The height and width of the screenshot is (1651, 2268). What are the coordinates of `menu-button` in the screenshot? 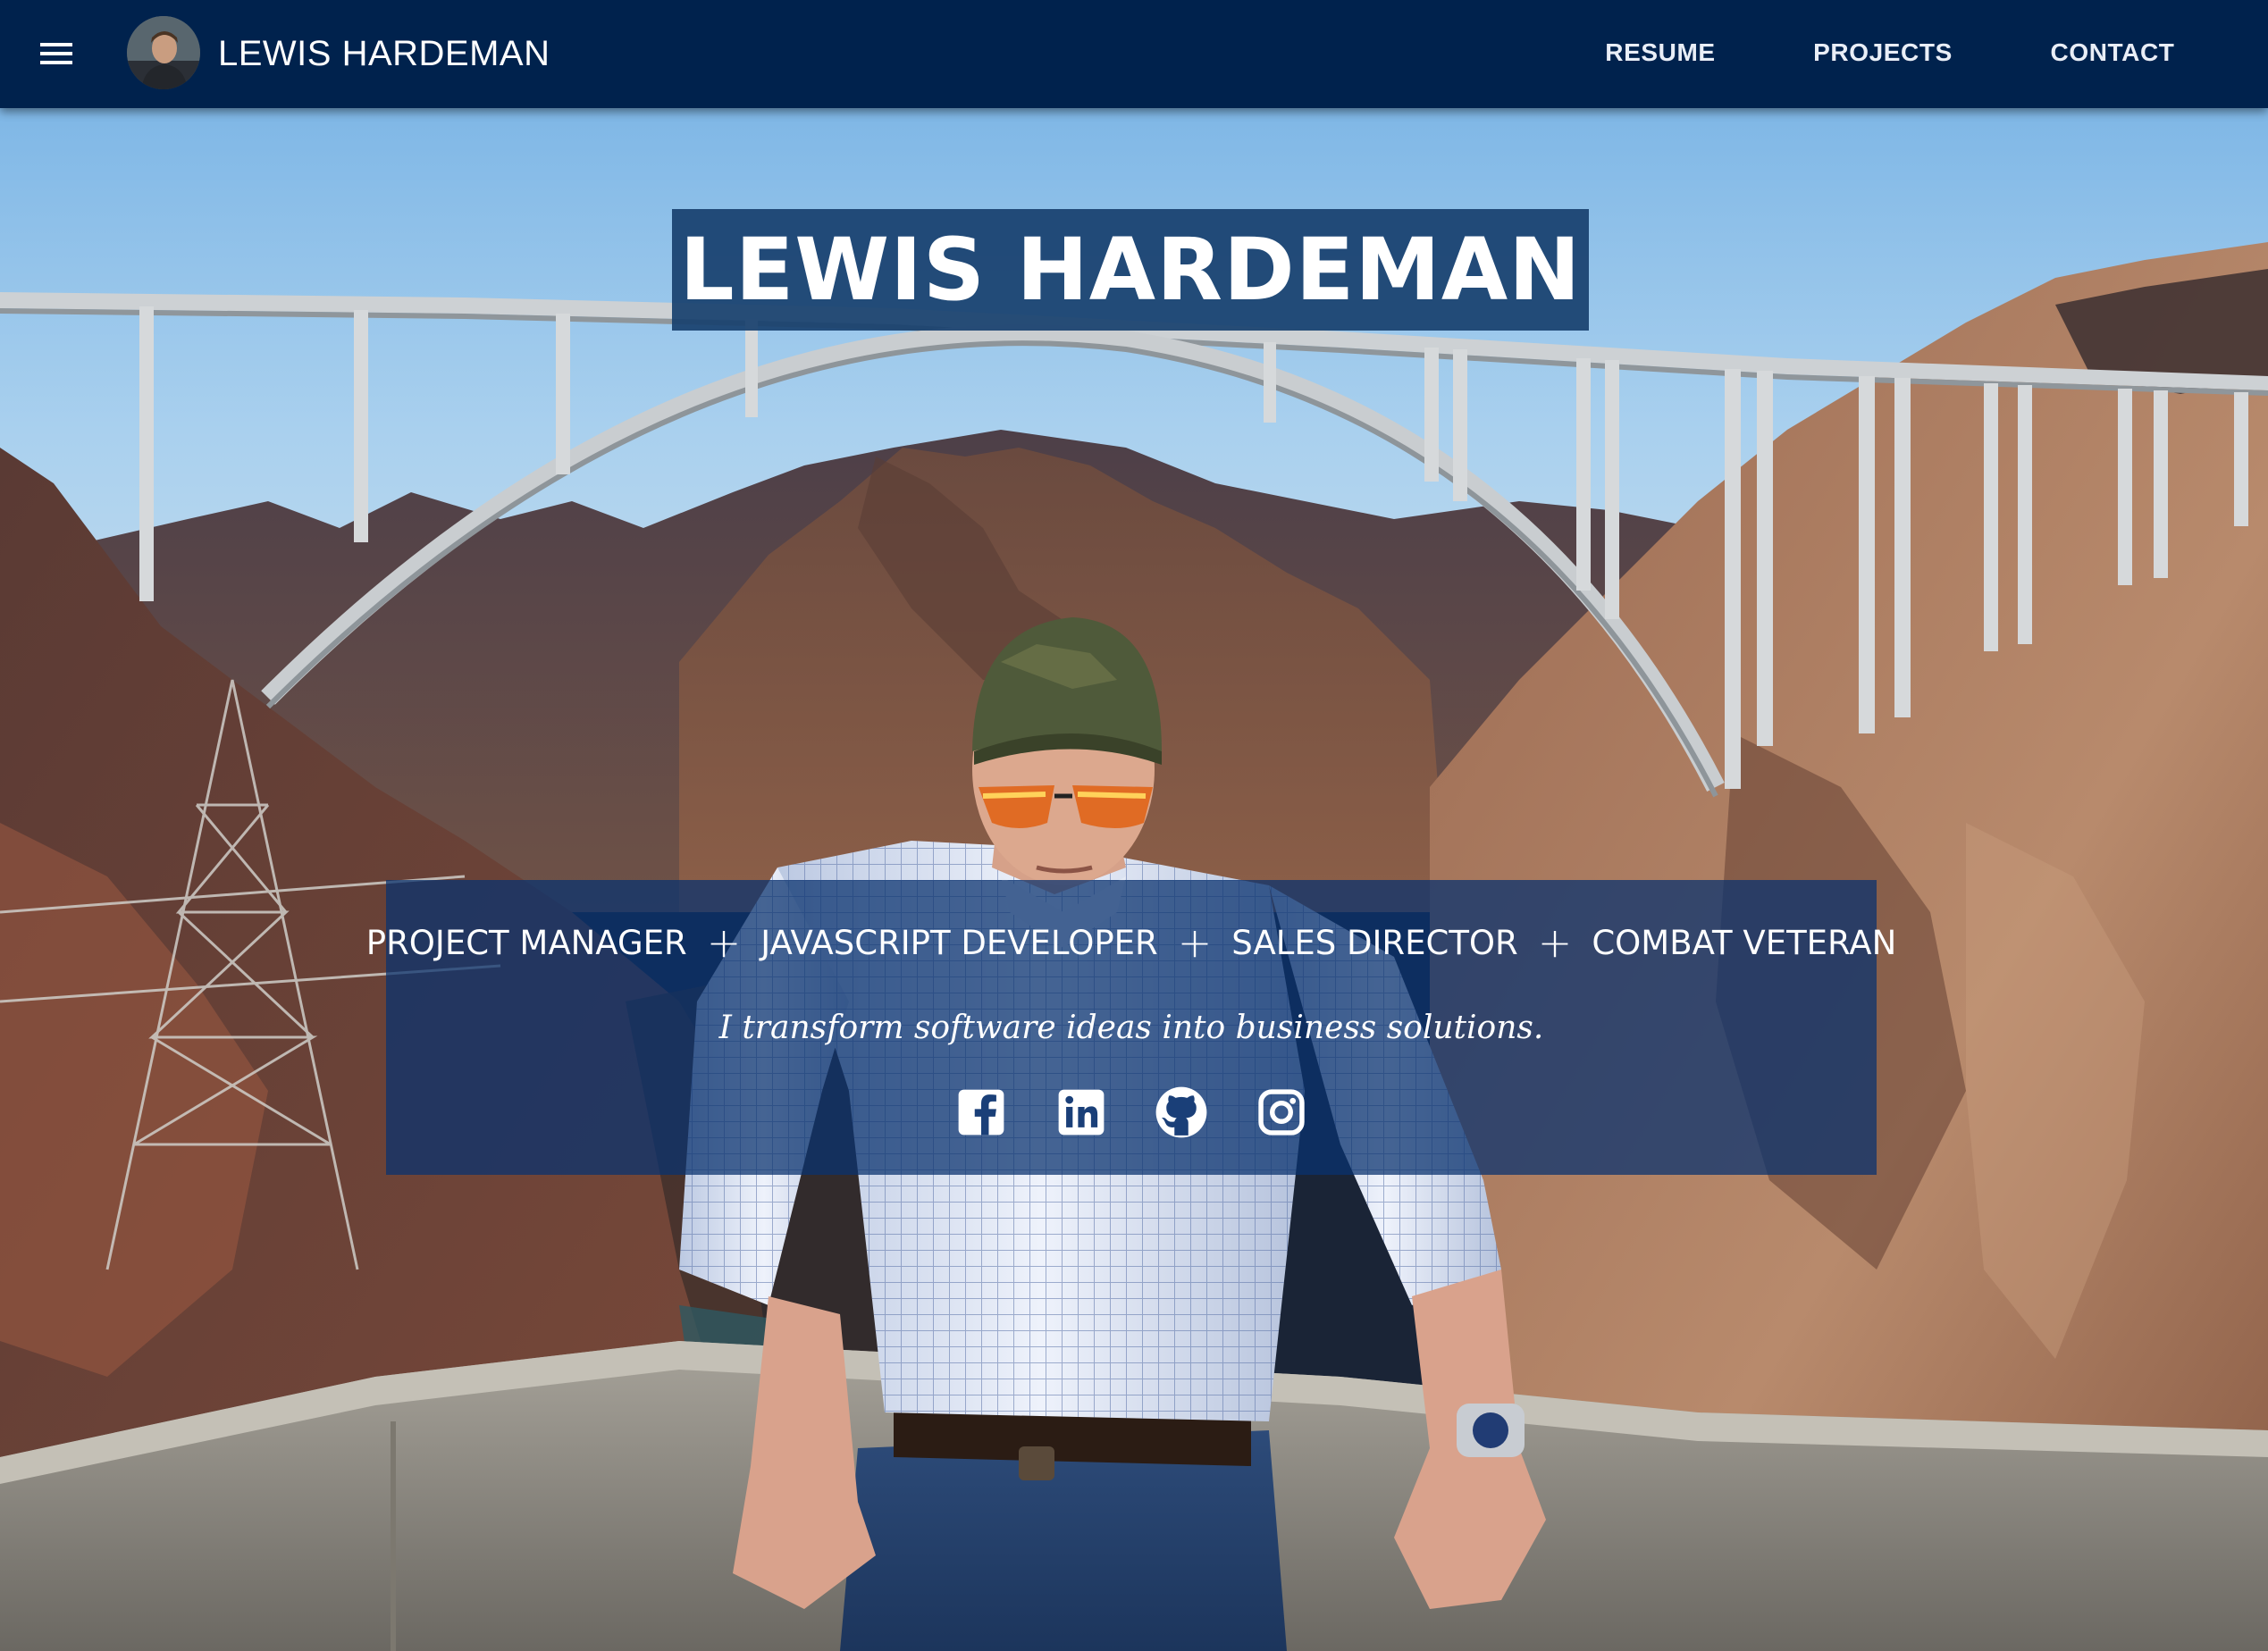 It's located at (56, 53).